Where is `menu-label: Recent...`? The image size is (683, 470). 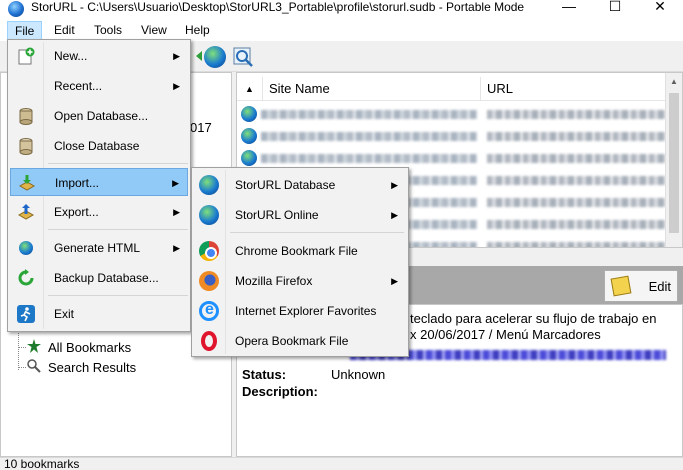 menu-label: Recent... is located at coordinates (78, 86).